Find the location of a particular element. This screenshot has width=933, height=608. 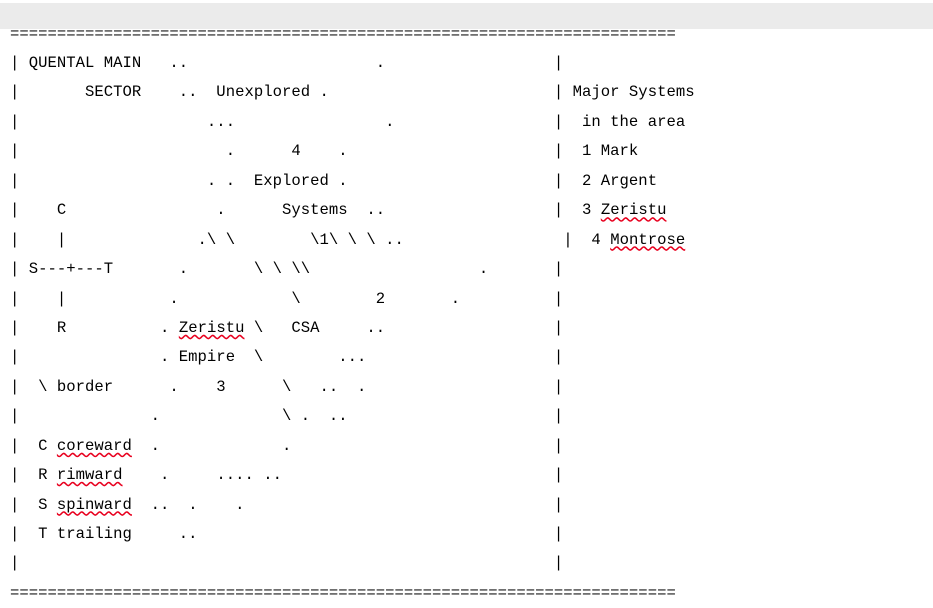

legend-row-coreward-suffix: . . | is located at coordinates (347, 445).